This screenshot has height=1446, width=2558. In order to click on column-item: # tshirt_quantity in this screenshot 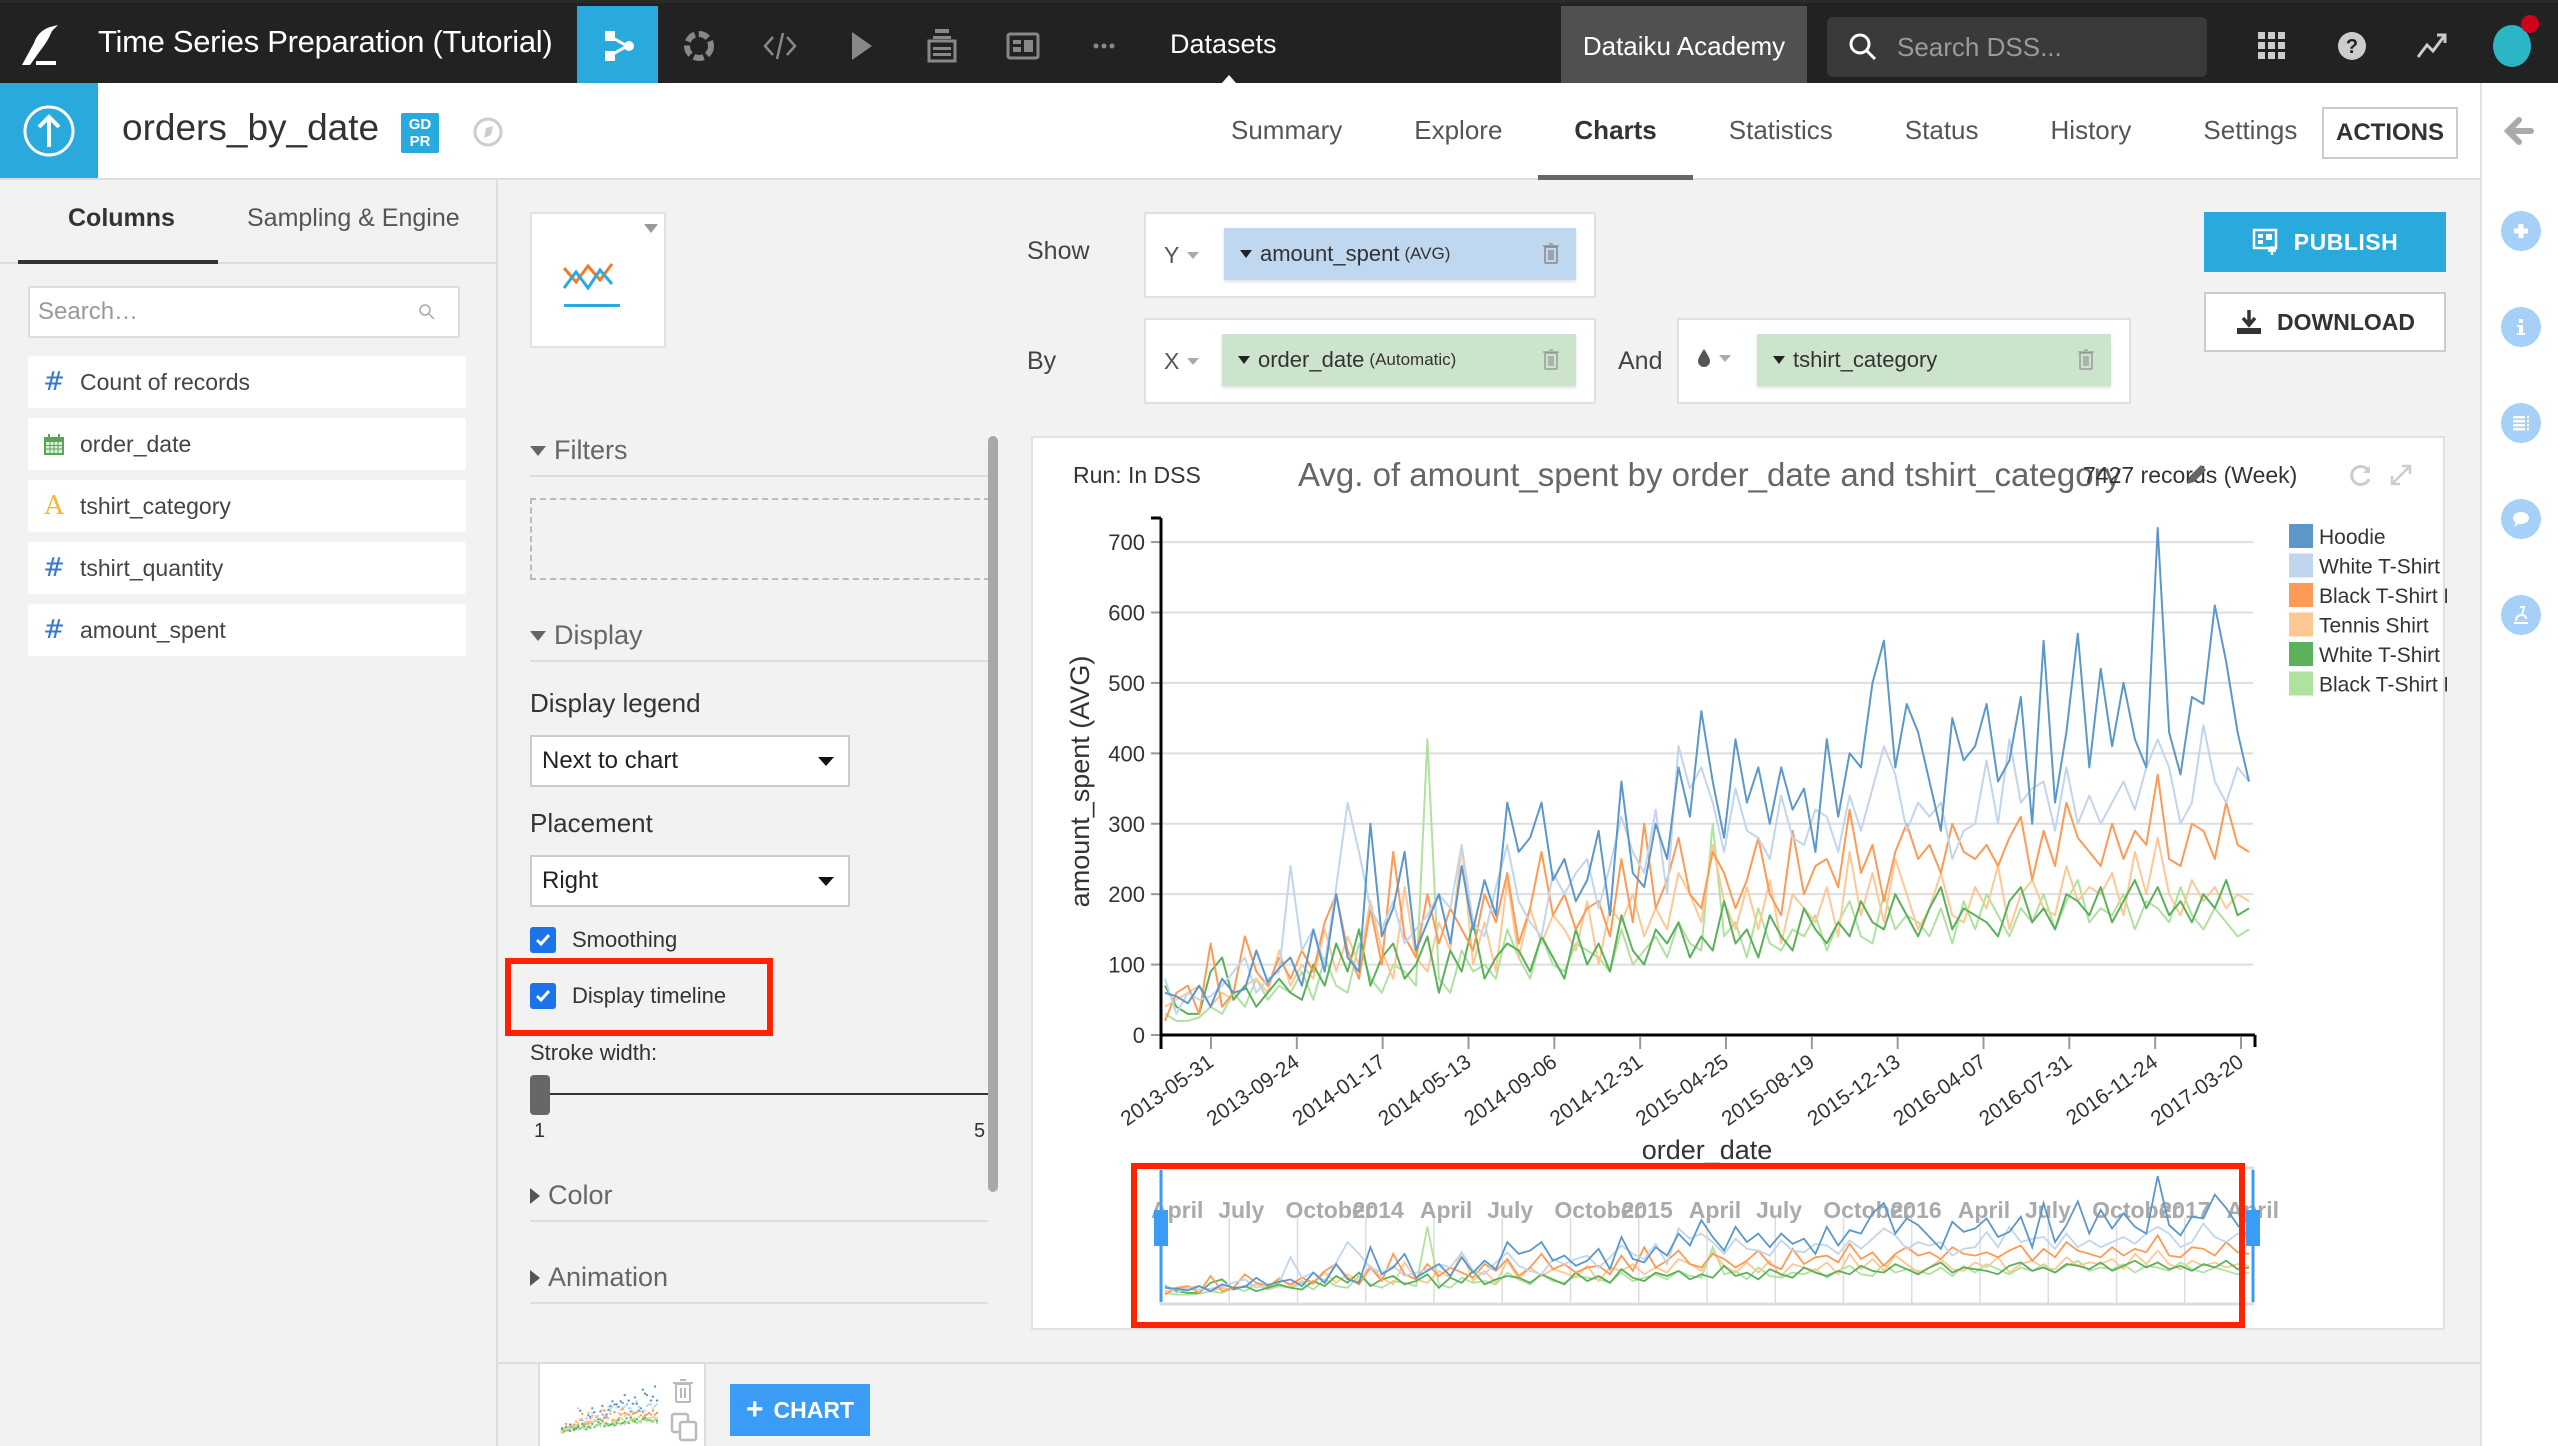, I will do `click(247, 568)`.